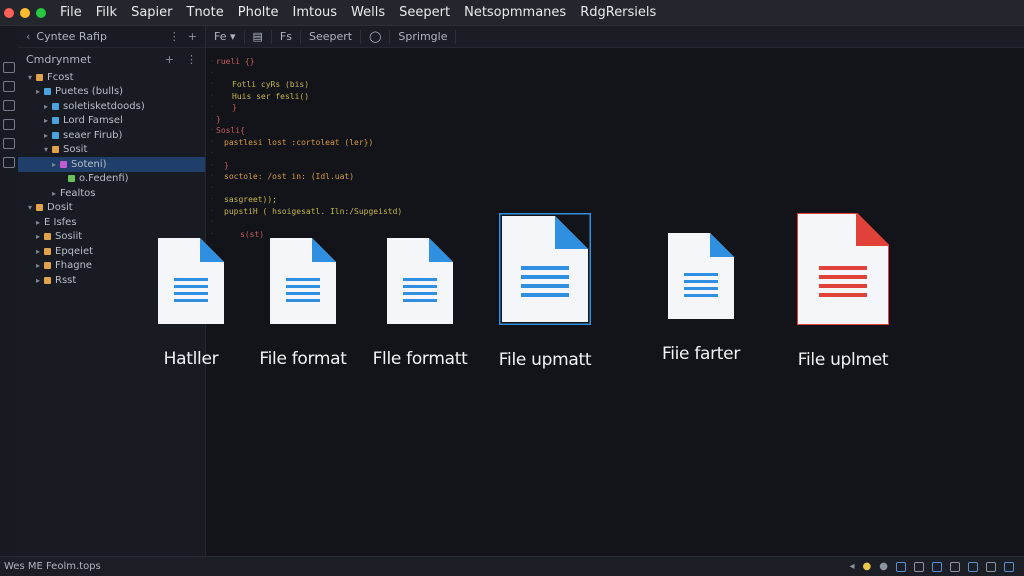  What do you see at coordinates (309, 143) in the screenshot?
I see `code-line: pastlesi lost :cortoleat (ler})` at bounding box center [309, 143].